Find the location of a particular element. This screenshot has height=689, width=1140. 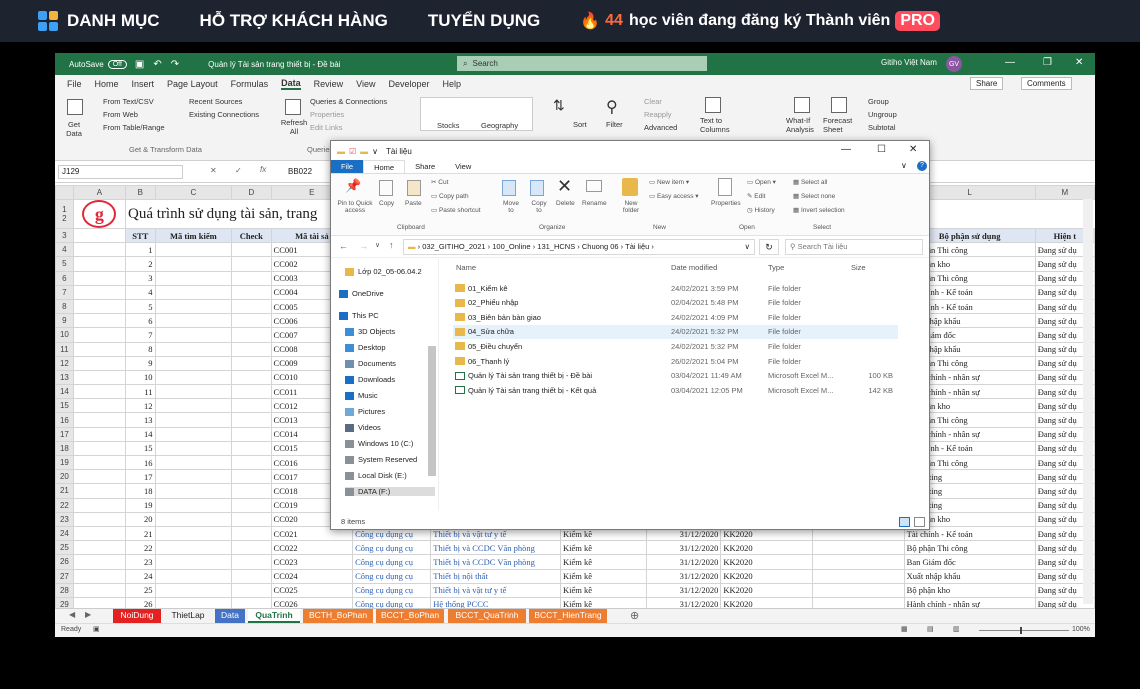

cell-stt: 7 is located at coordinates (140, 335).